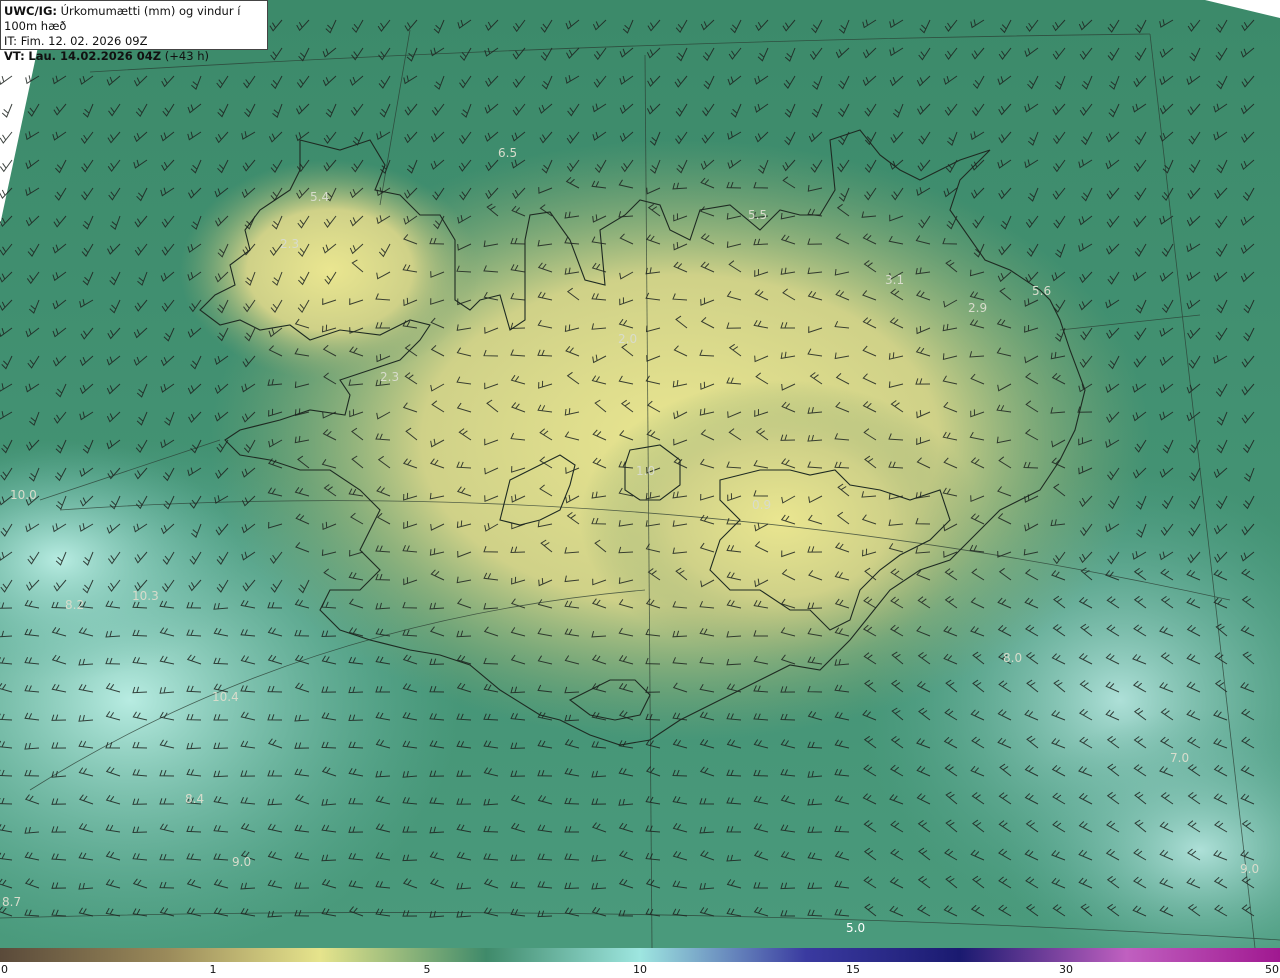  I want to click on colorbar-tick: 50, so click(1272, 969).